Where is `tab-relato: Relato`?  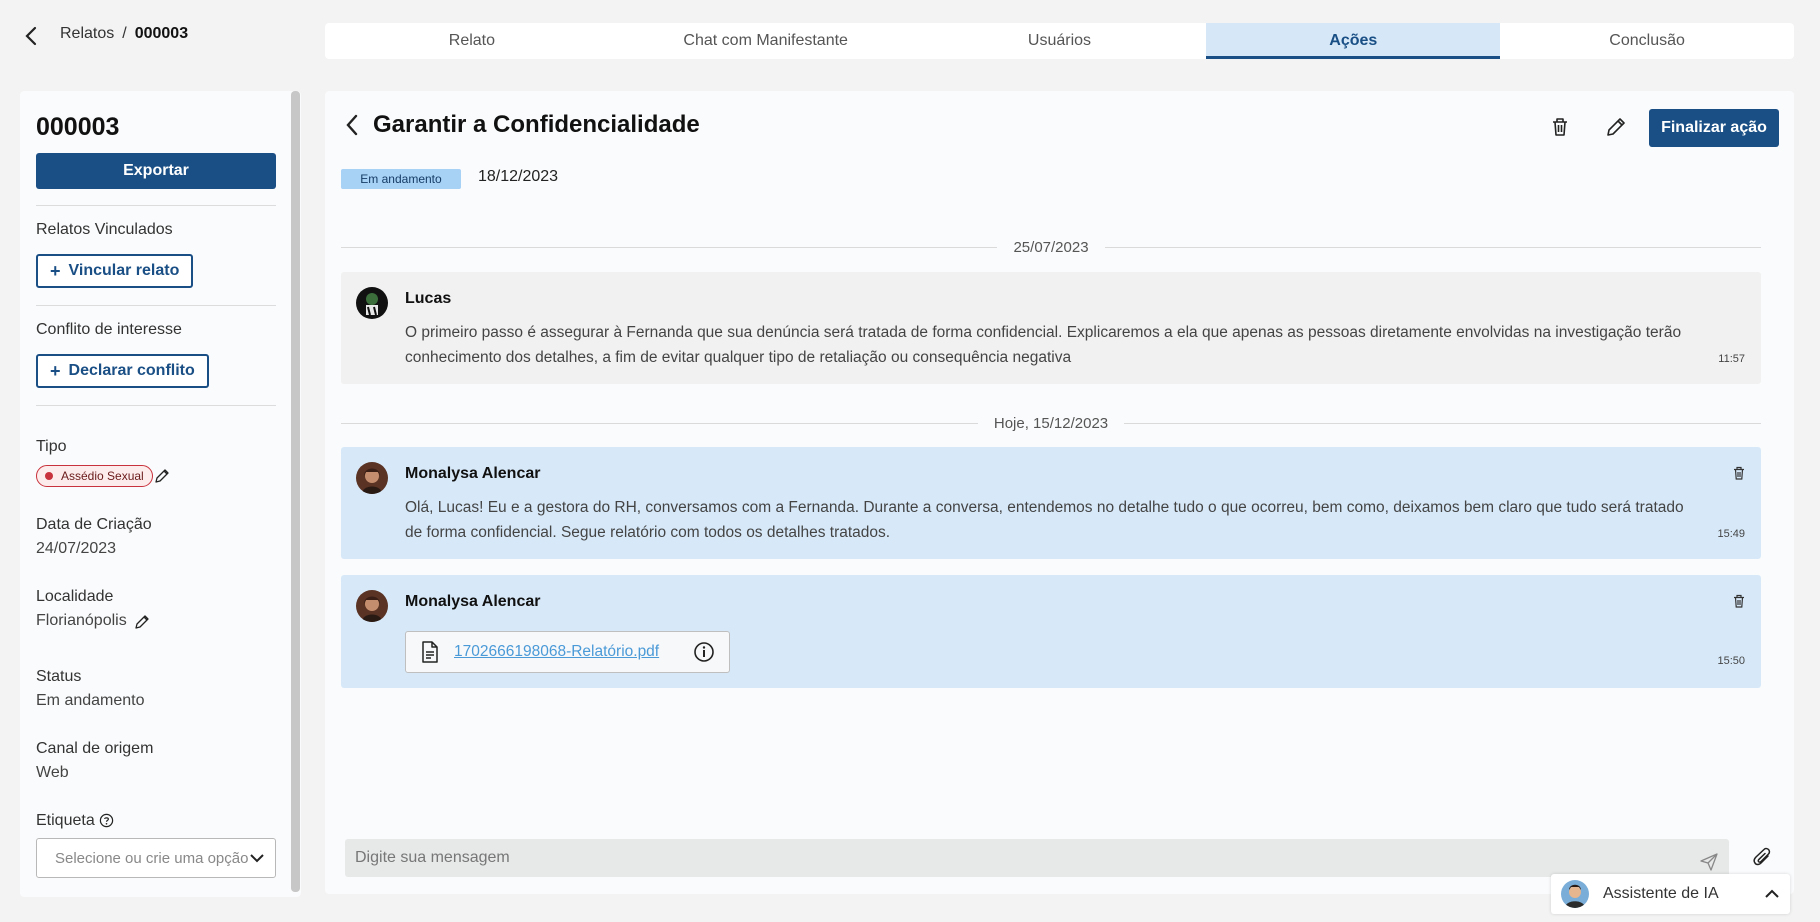 tab-relato: Relato is located at coordinates (472, 41).